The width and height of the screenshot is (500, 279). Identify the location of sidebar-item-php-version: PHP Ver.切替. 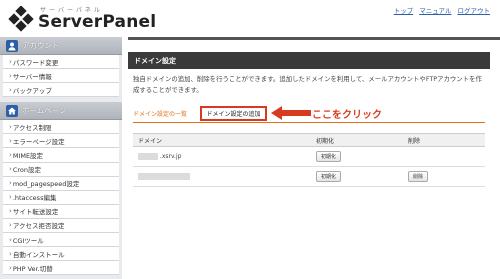
(61, 268).